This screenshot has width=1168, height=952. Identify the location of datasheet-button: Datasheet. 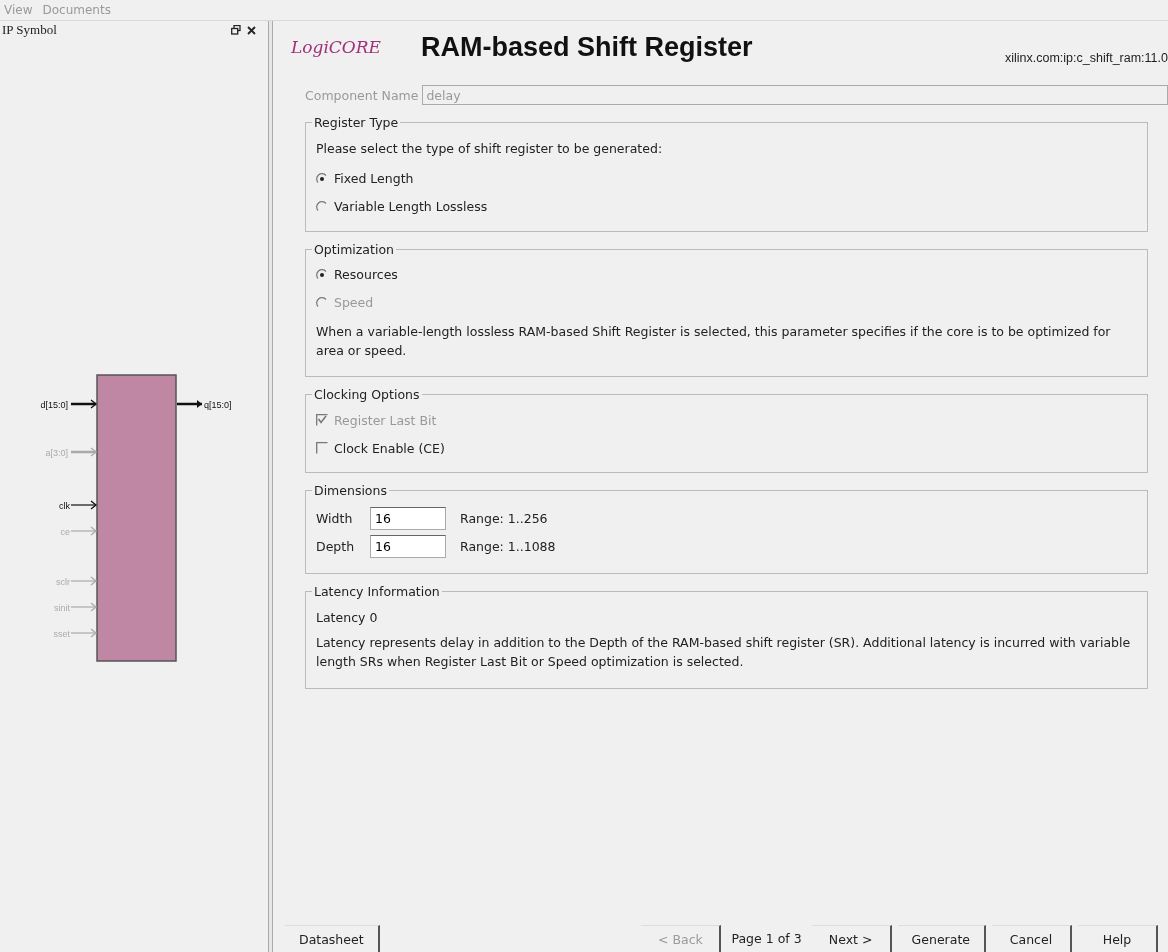
(332, 938).